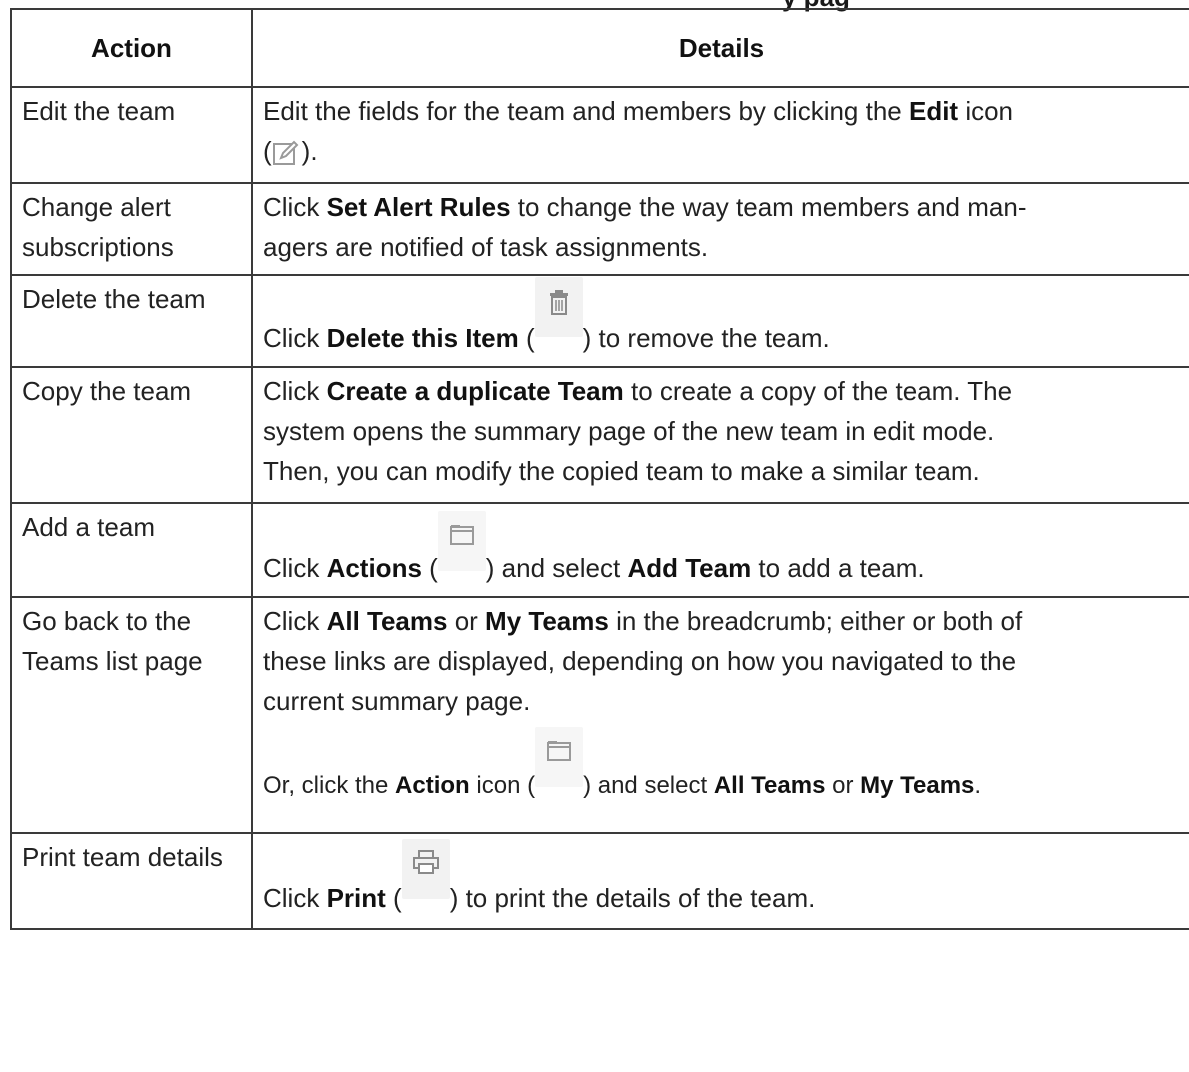  Describe the element at coordinates (706, 338) in the screenshot. I see `details-text: ) to remove the team.` at that location.